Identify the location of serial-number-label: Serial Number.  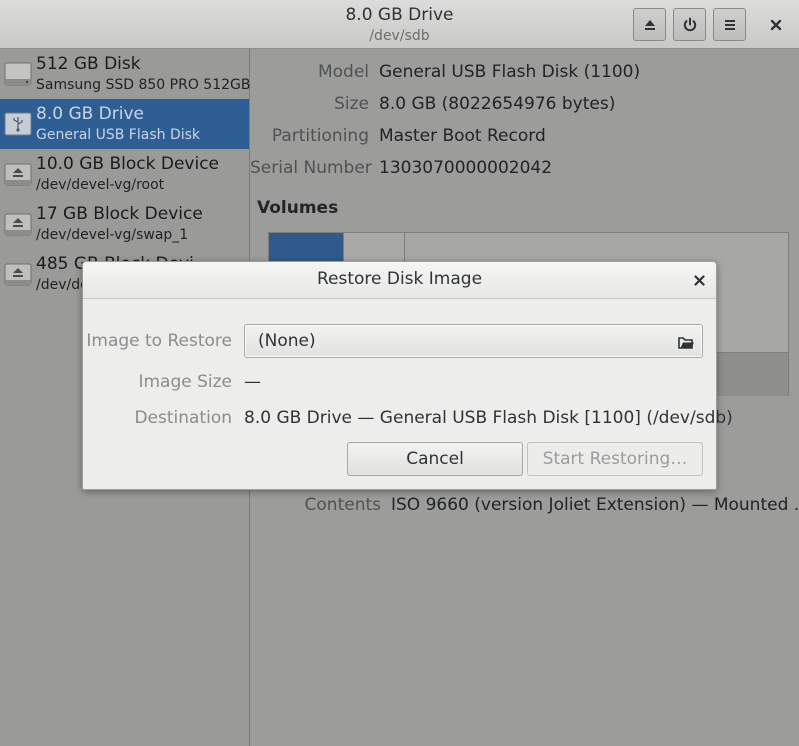
(311, 168).